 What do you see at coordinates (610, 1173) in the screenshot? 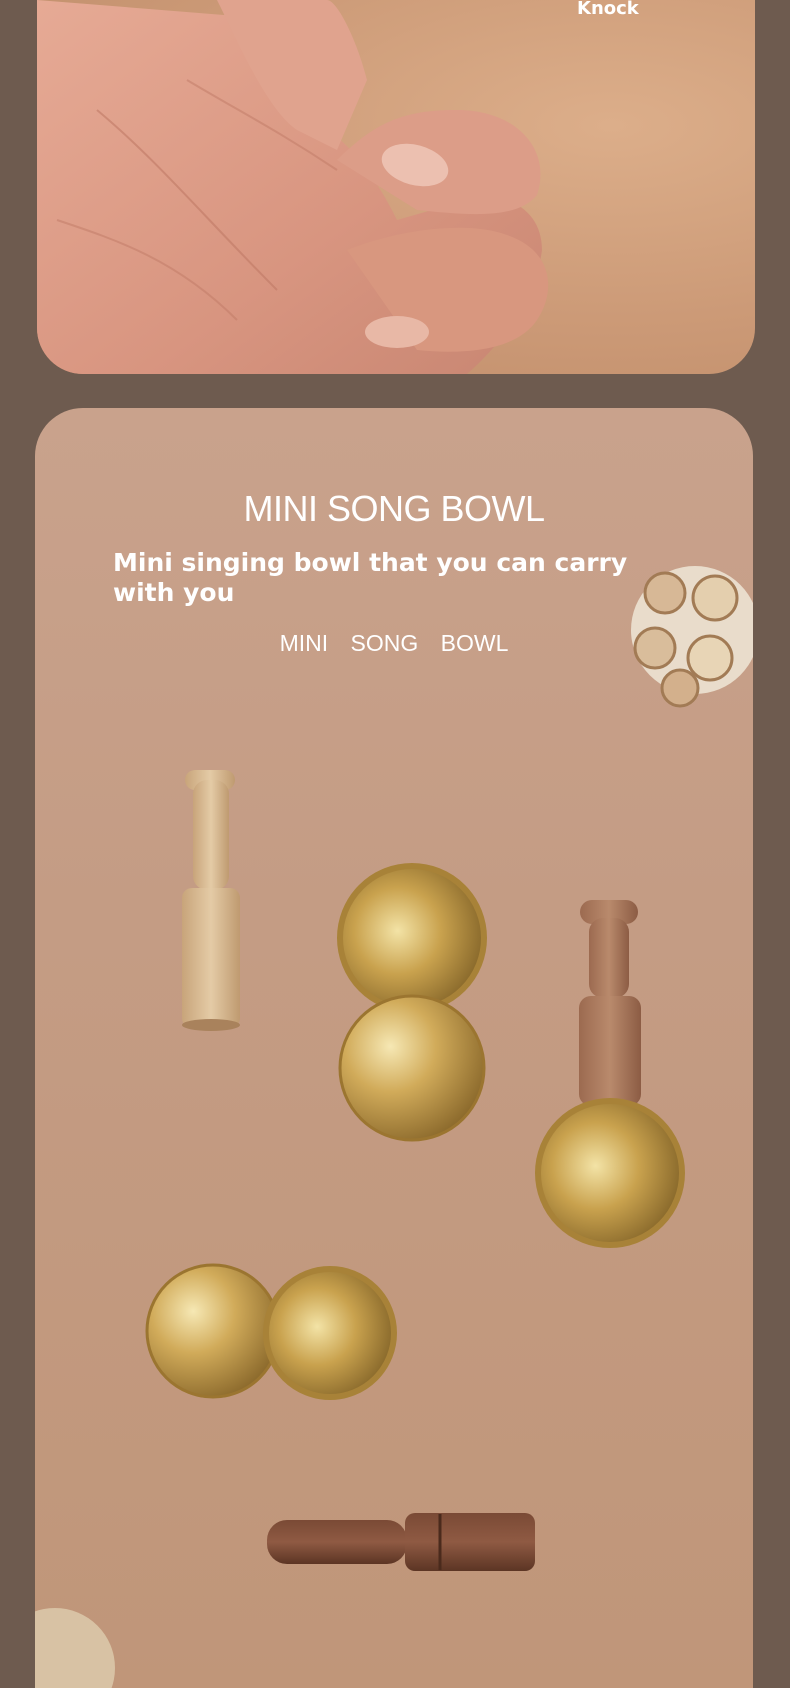
I see `bowl-right` at bounding box center [610, 1173].